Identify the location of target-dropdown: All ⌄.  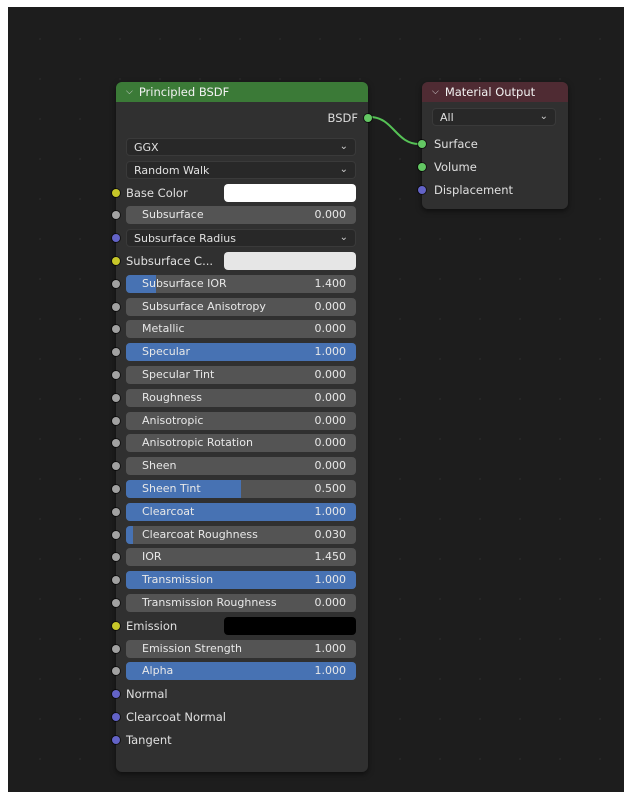
(494, 117).